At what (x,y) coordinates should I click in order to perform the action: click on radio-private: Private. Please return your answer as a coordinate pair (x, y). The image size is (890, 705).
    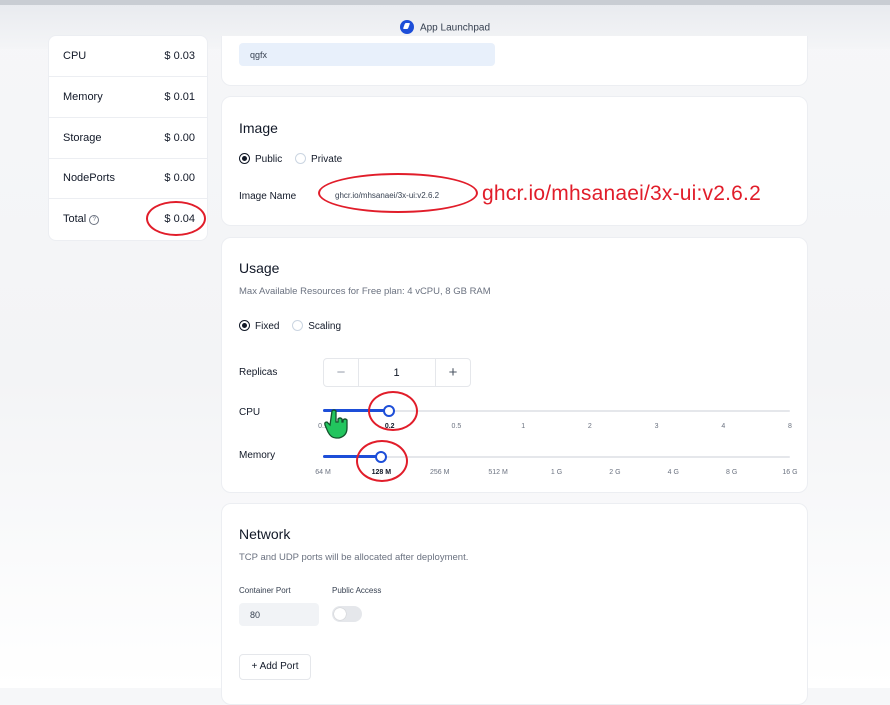
    Looking at the image, I should click on (319, 159).